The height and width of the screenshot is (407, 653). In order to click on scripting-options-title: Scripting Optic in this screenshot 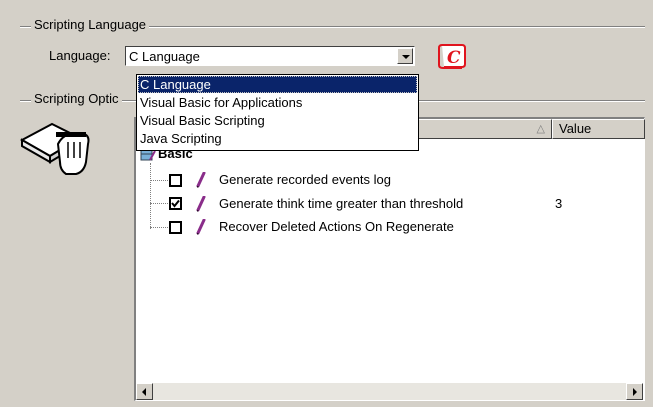, I will do `click(76, 99)`.